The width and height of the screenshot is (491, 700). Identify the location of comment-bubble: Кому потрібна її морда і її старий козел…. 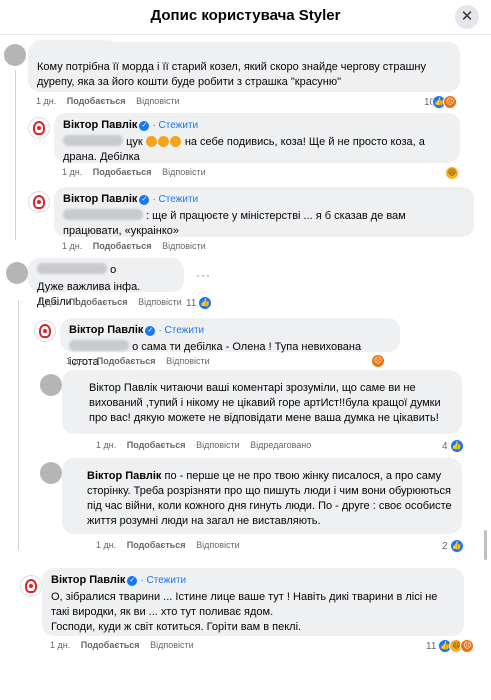
(244, 67).